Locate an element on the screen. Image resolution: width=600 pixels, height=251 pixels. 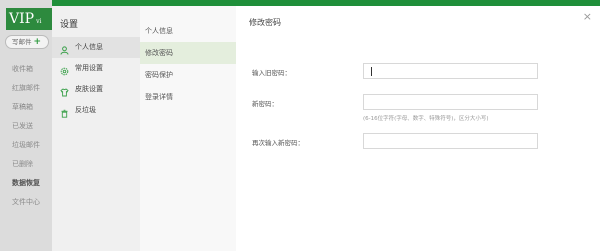
folder-deleted: 已删除 is located at coordinates (26, 164).